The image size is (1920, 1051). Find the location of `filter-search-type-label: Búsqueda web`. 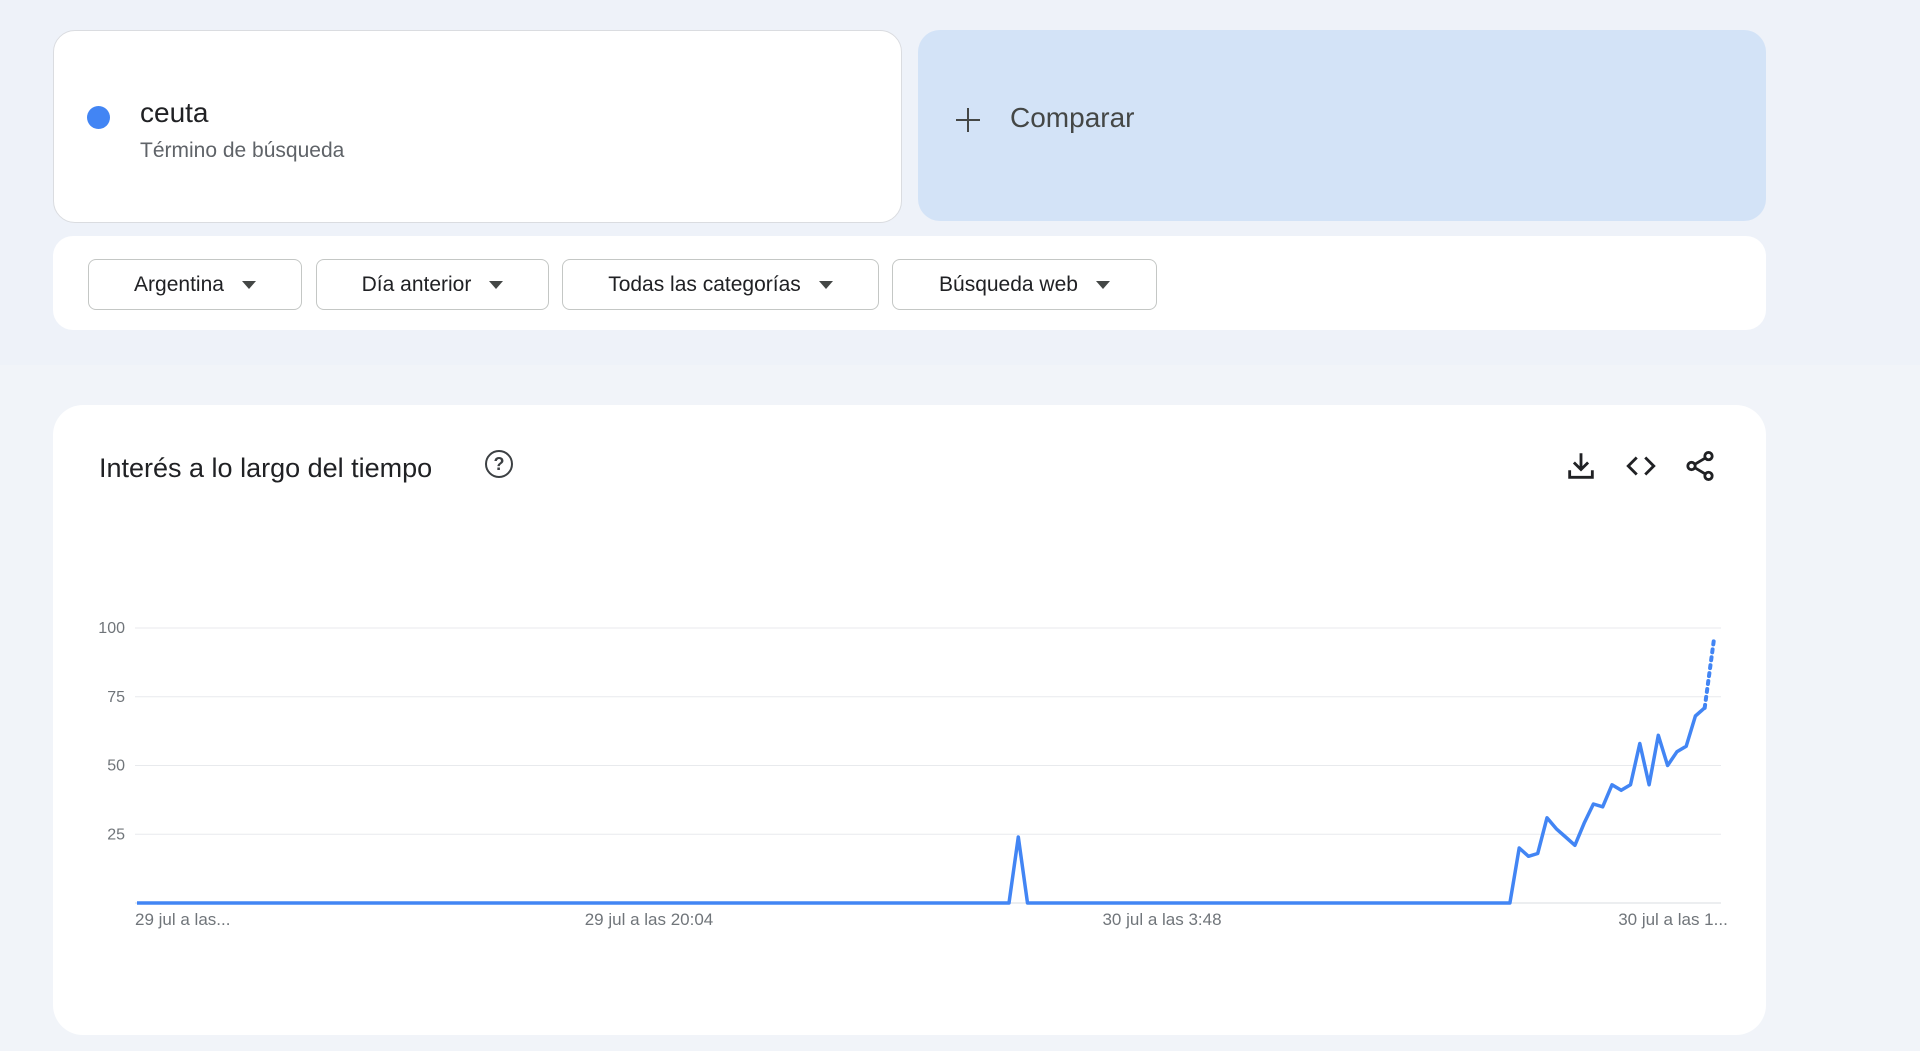

filter-search-type-label: Búsqueda web is located at coordinates (1008, 284).